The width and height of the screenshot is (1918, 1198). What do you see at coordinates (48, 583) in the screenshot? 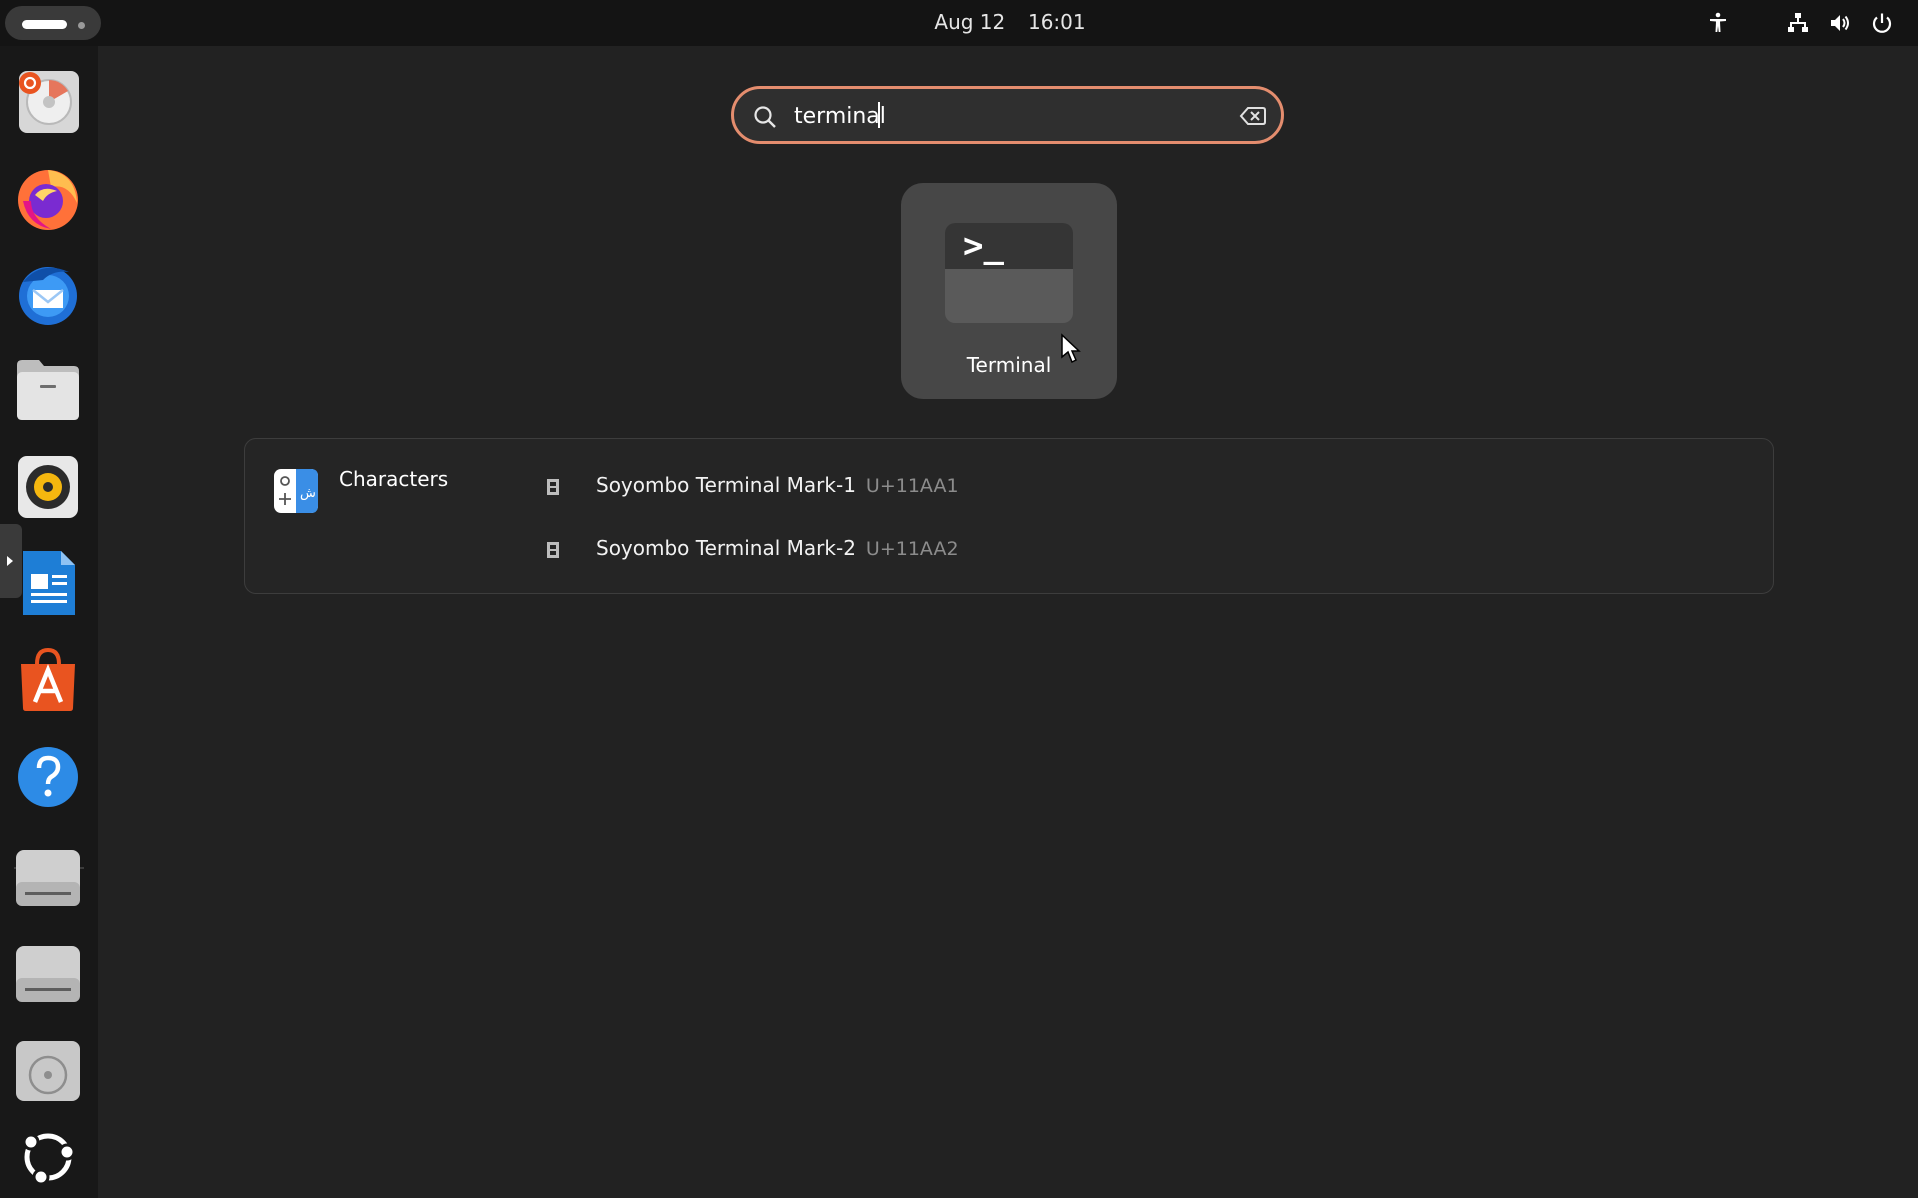
I see `libreoffice-writer-icon` at bounding box center [48, 583].